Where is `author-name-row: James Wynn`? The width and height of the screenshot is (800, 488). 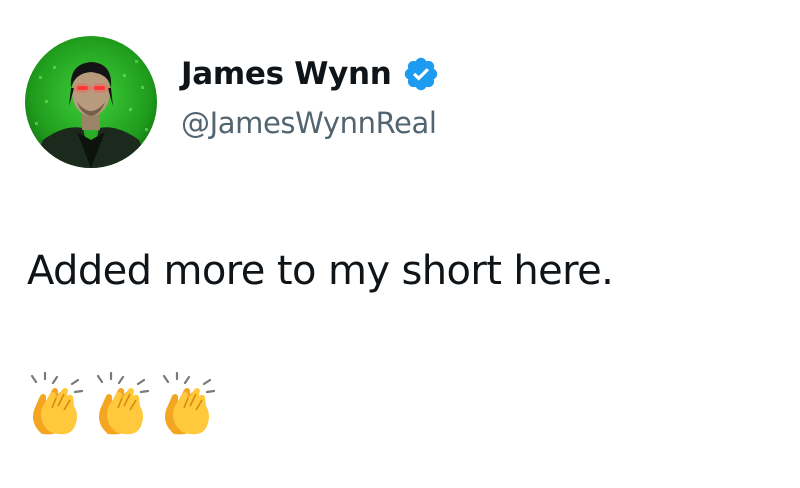
author-name-row: James Wynn is located at coordinates (310, 74).